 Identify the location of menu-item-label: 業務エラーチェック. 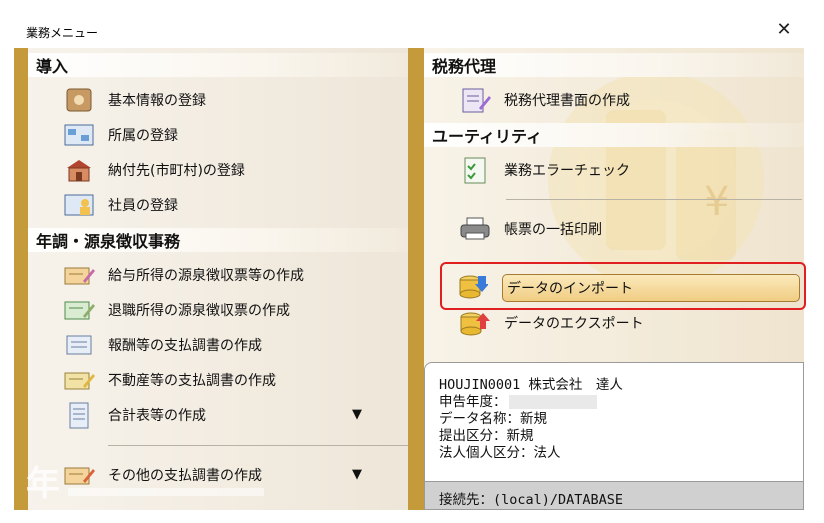
(567, 171).